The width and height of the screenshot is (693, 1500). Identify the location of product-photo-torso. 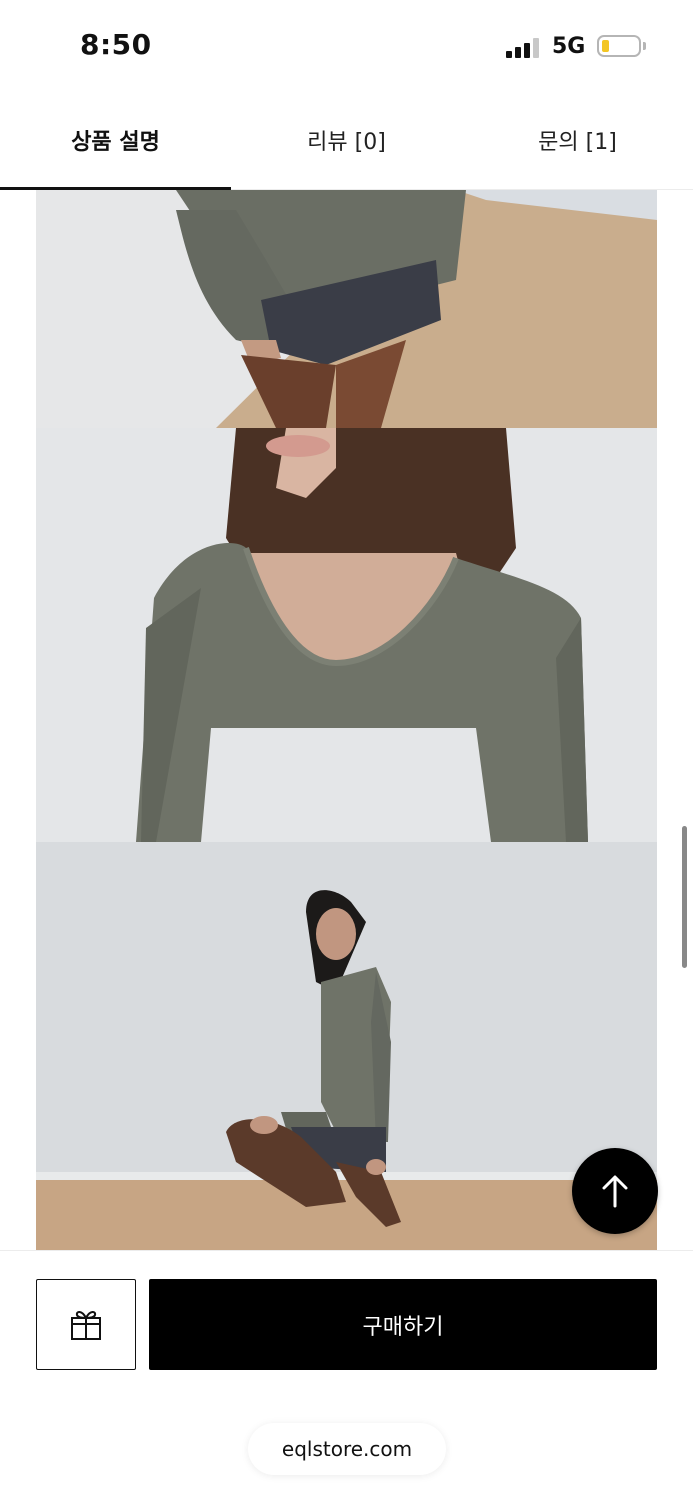
(346, 309).